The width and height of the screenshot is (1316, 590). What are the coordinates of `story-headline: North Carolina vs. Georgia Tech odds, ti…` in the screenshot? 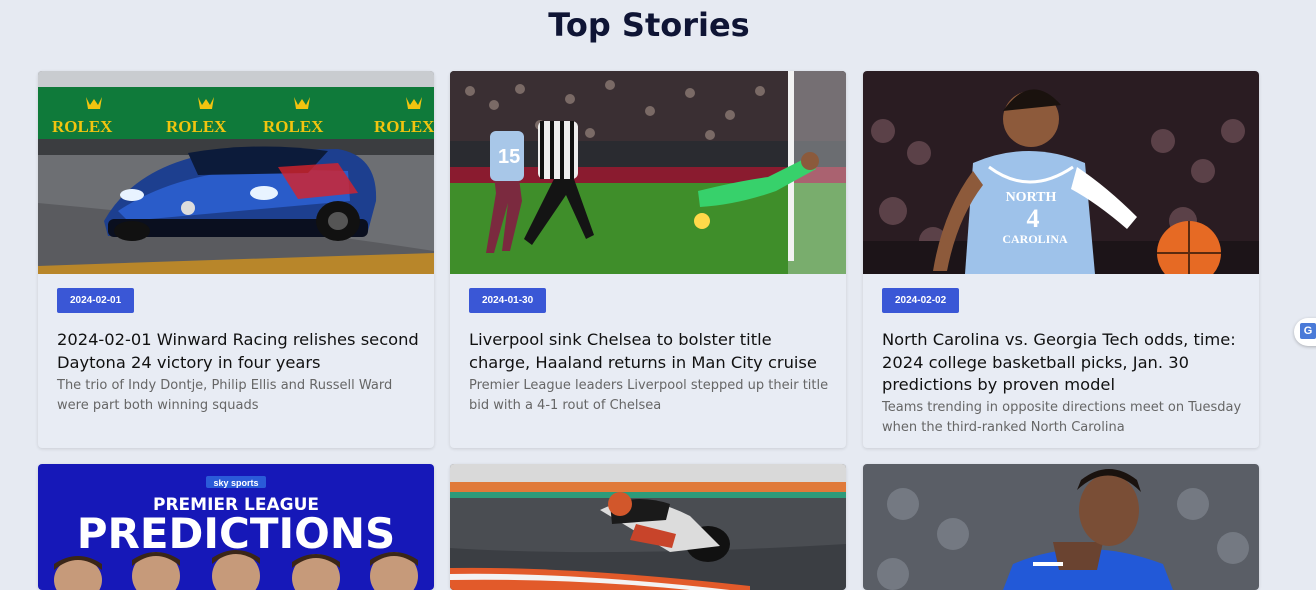 It's located at (1063, 363).